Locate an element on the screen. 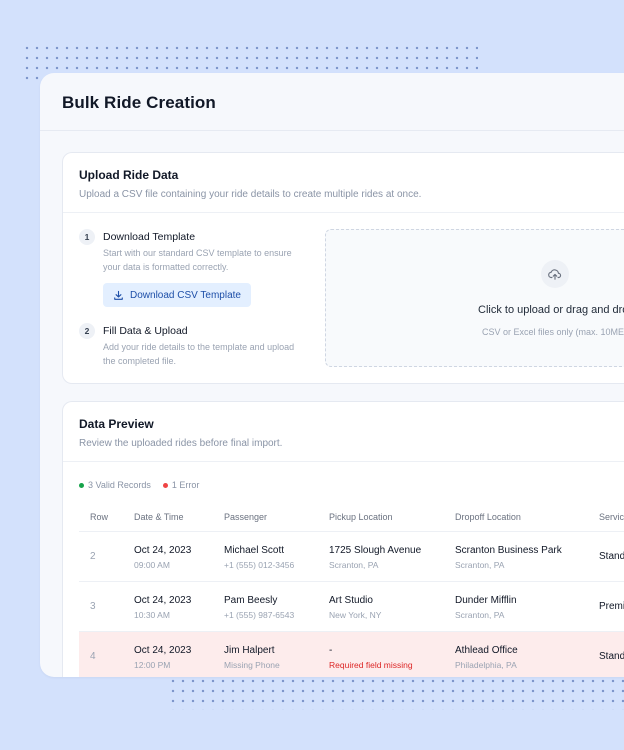  service-cell: Premi is located at coordinates (611, 606).